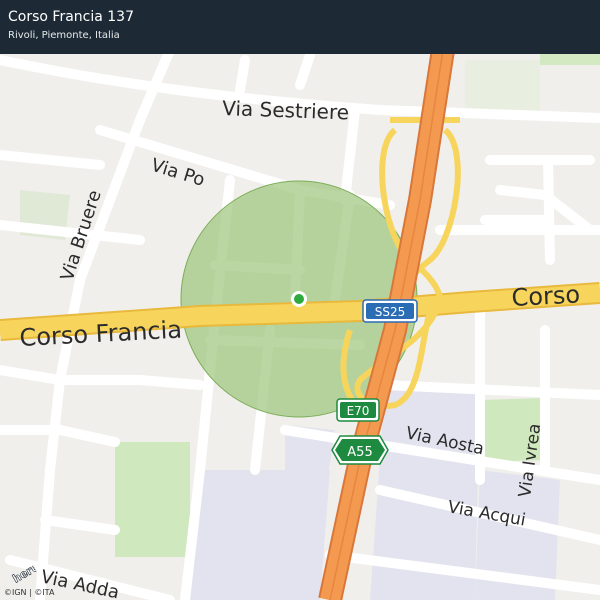 This screenshot has width=600, height=600. I want to click on shield-e70-label: E70, so click(358, 411).